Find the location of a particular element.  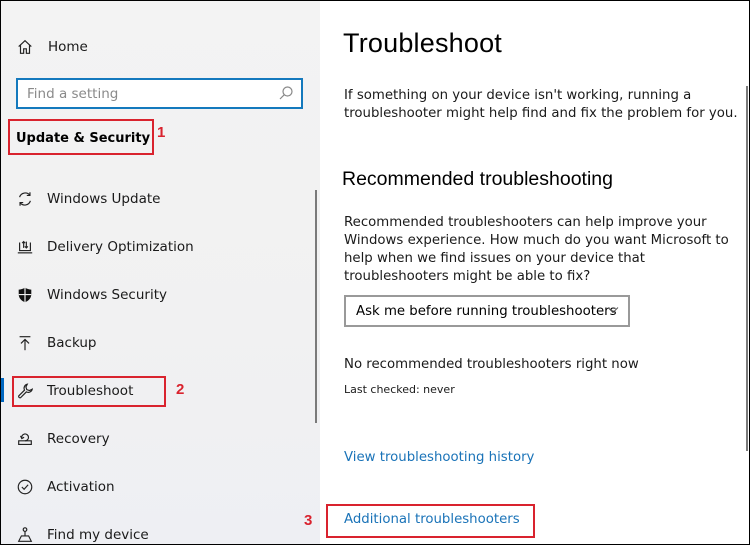

search-icon is located at coordinates (286, 93).